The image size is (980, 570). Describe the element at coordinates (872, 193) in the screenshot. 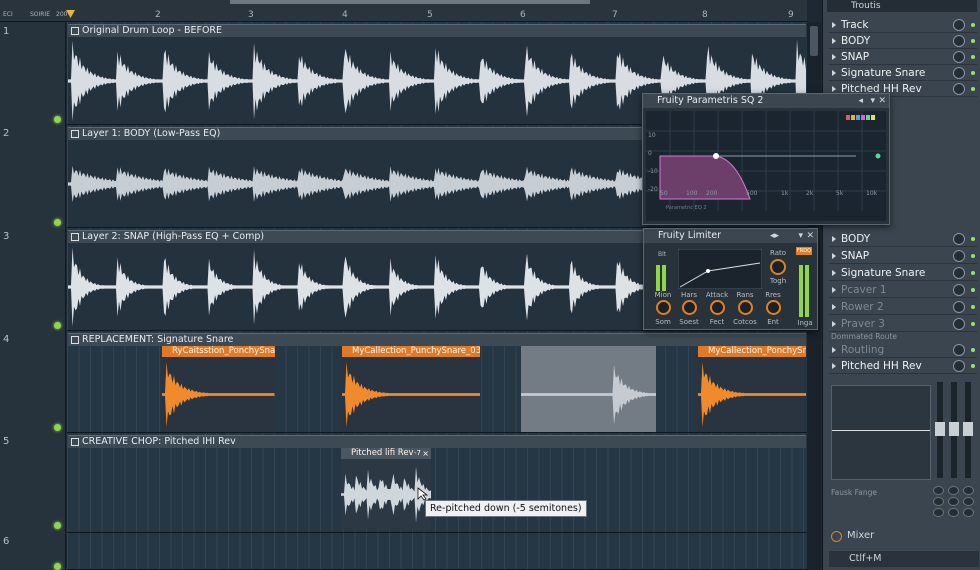

I see `eq-freq-label: 10k` at that location.